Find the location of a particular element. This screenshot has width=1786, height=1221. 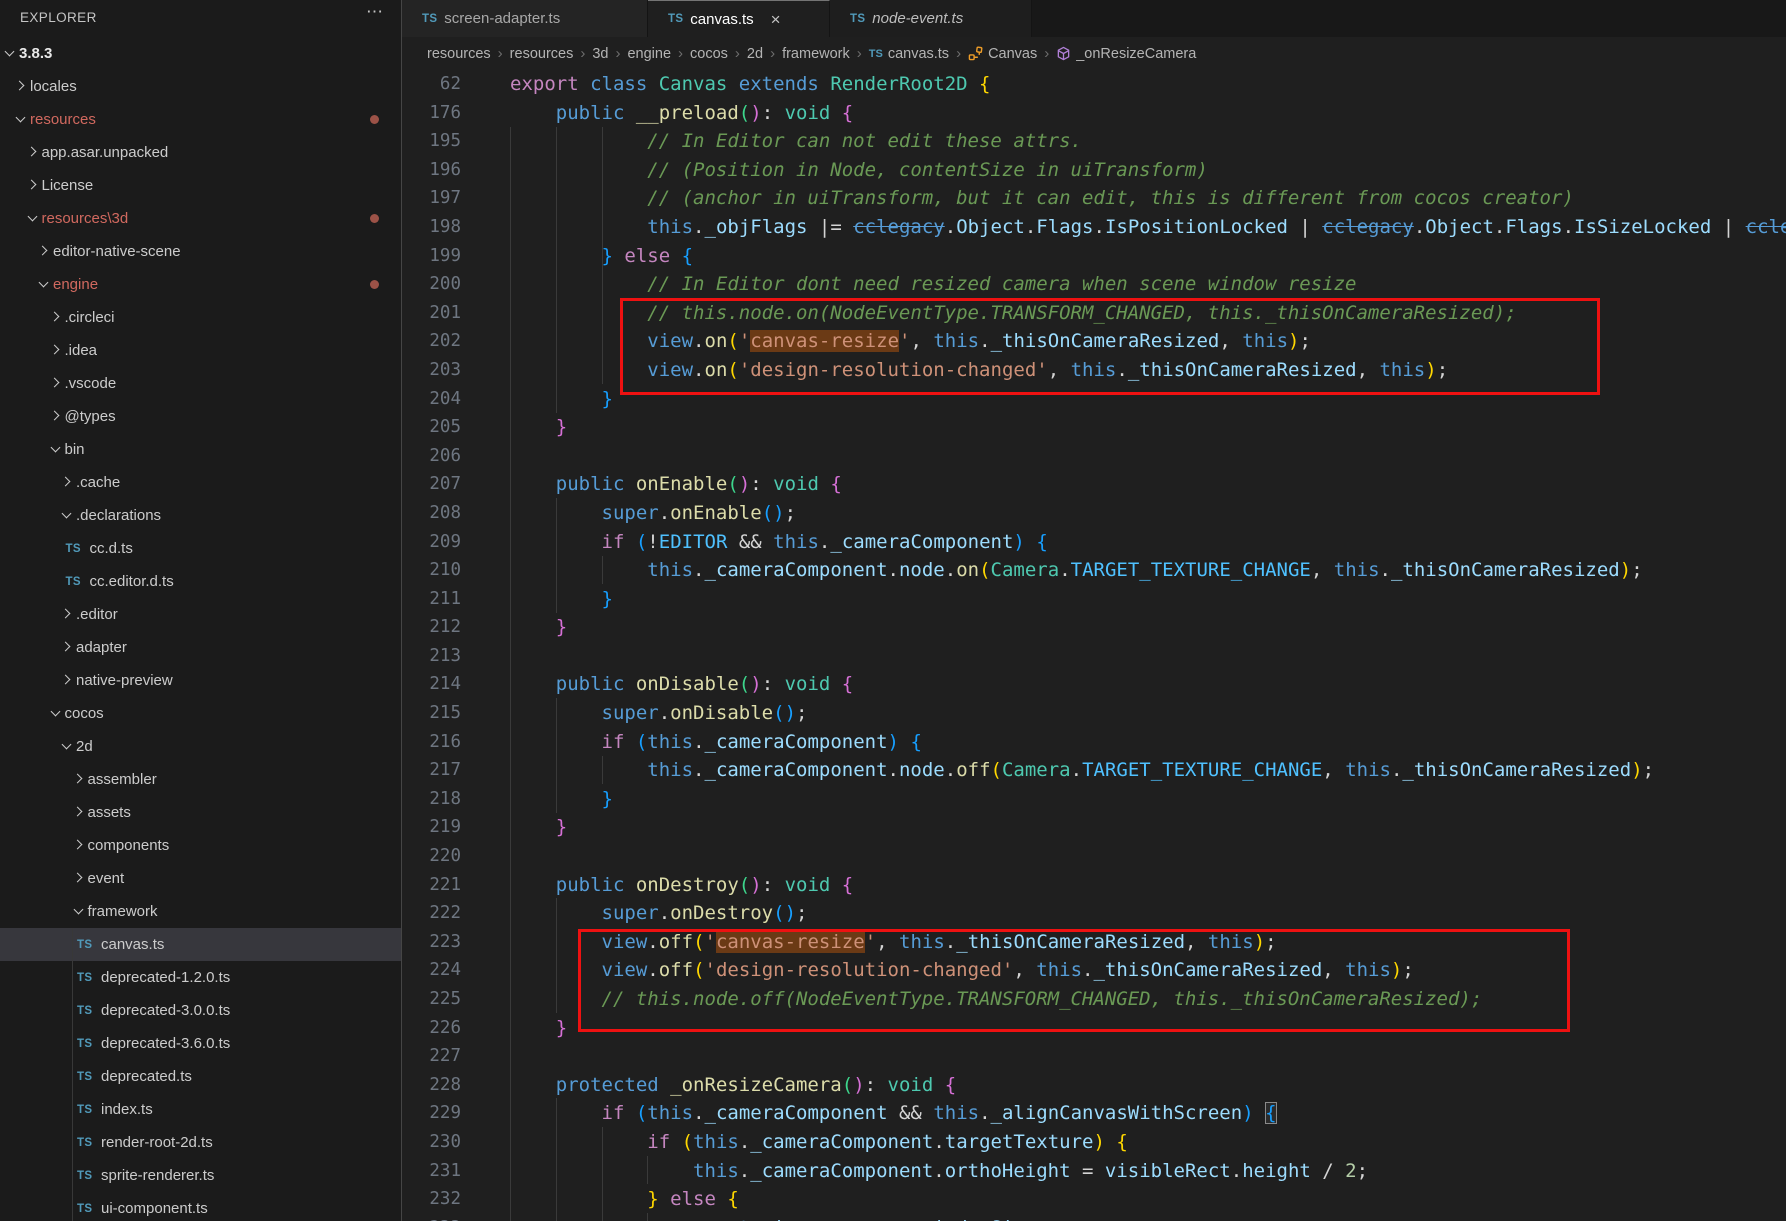

more-actions-icon: ⋯ is located at coordinates (374, 12).